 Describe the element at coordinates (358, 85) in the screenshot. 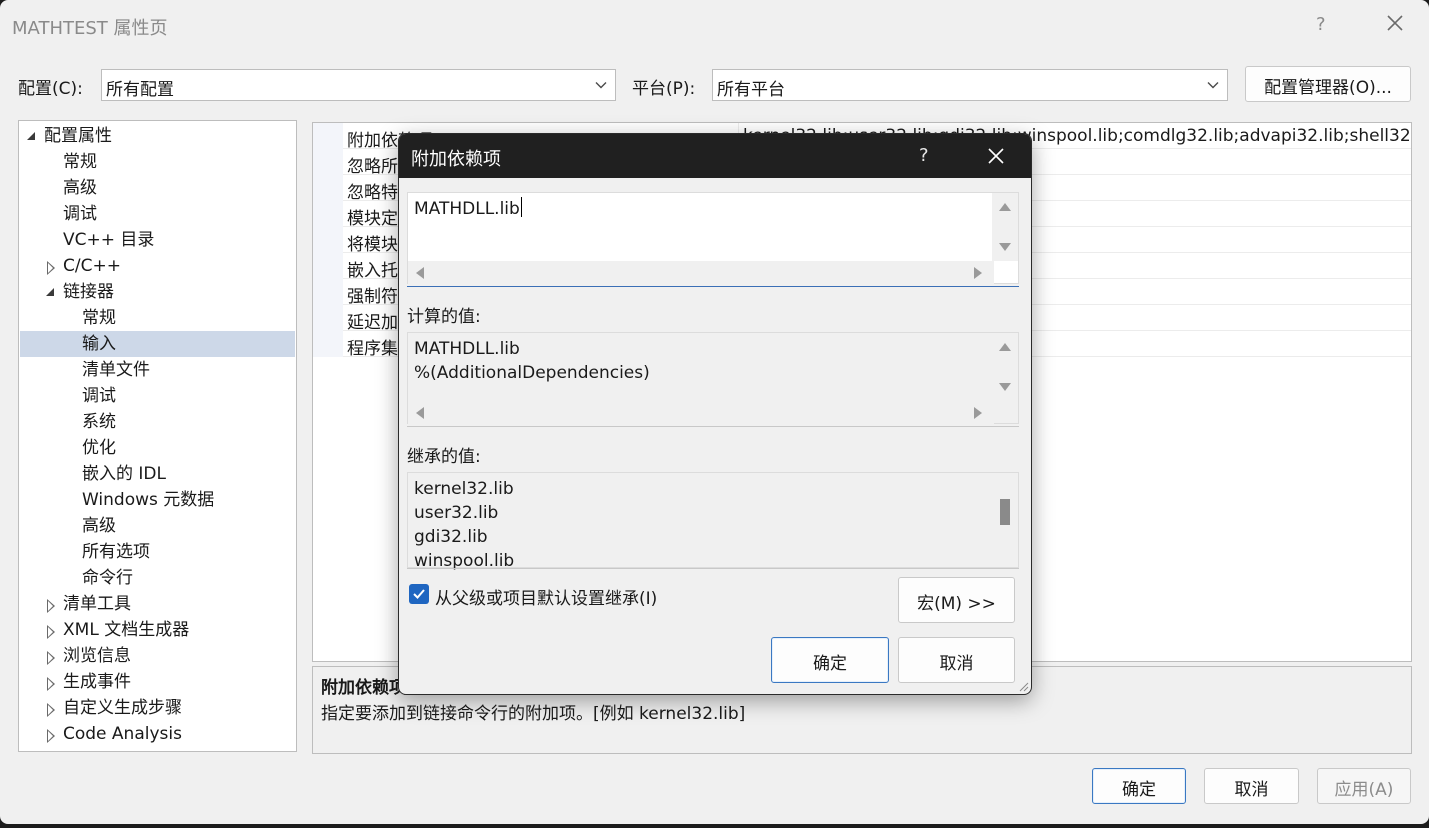

I see `config-select: 所有配置` at that location.